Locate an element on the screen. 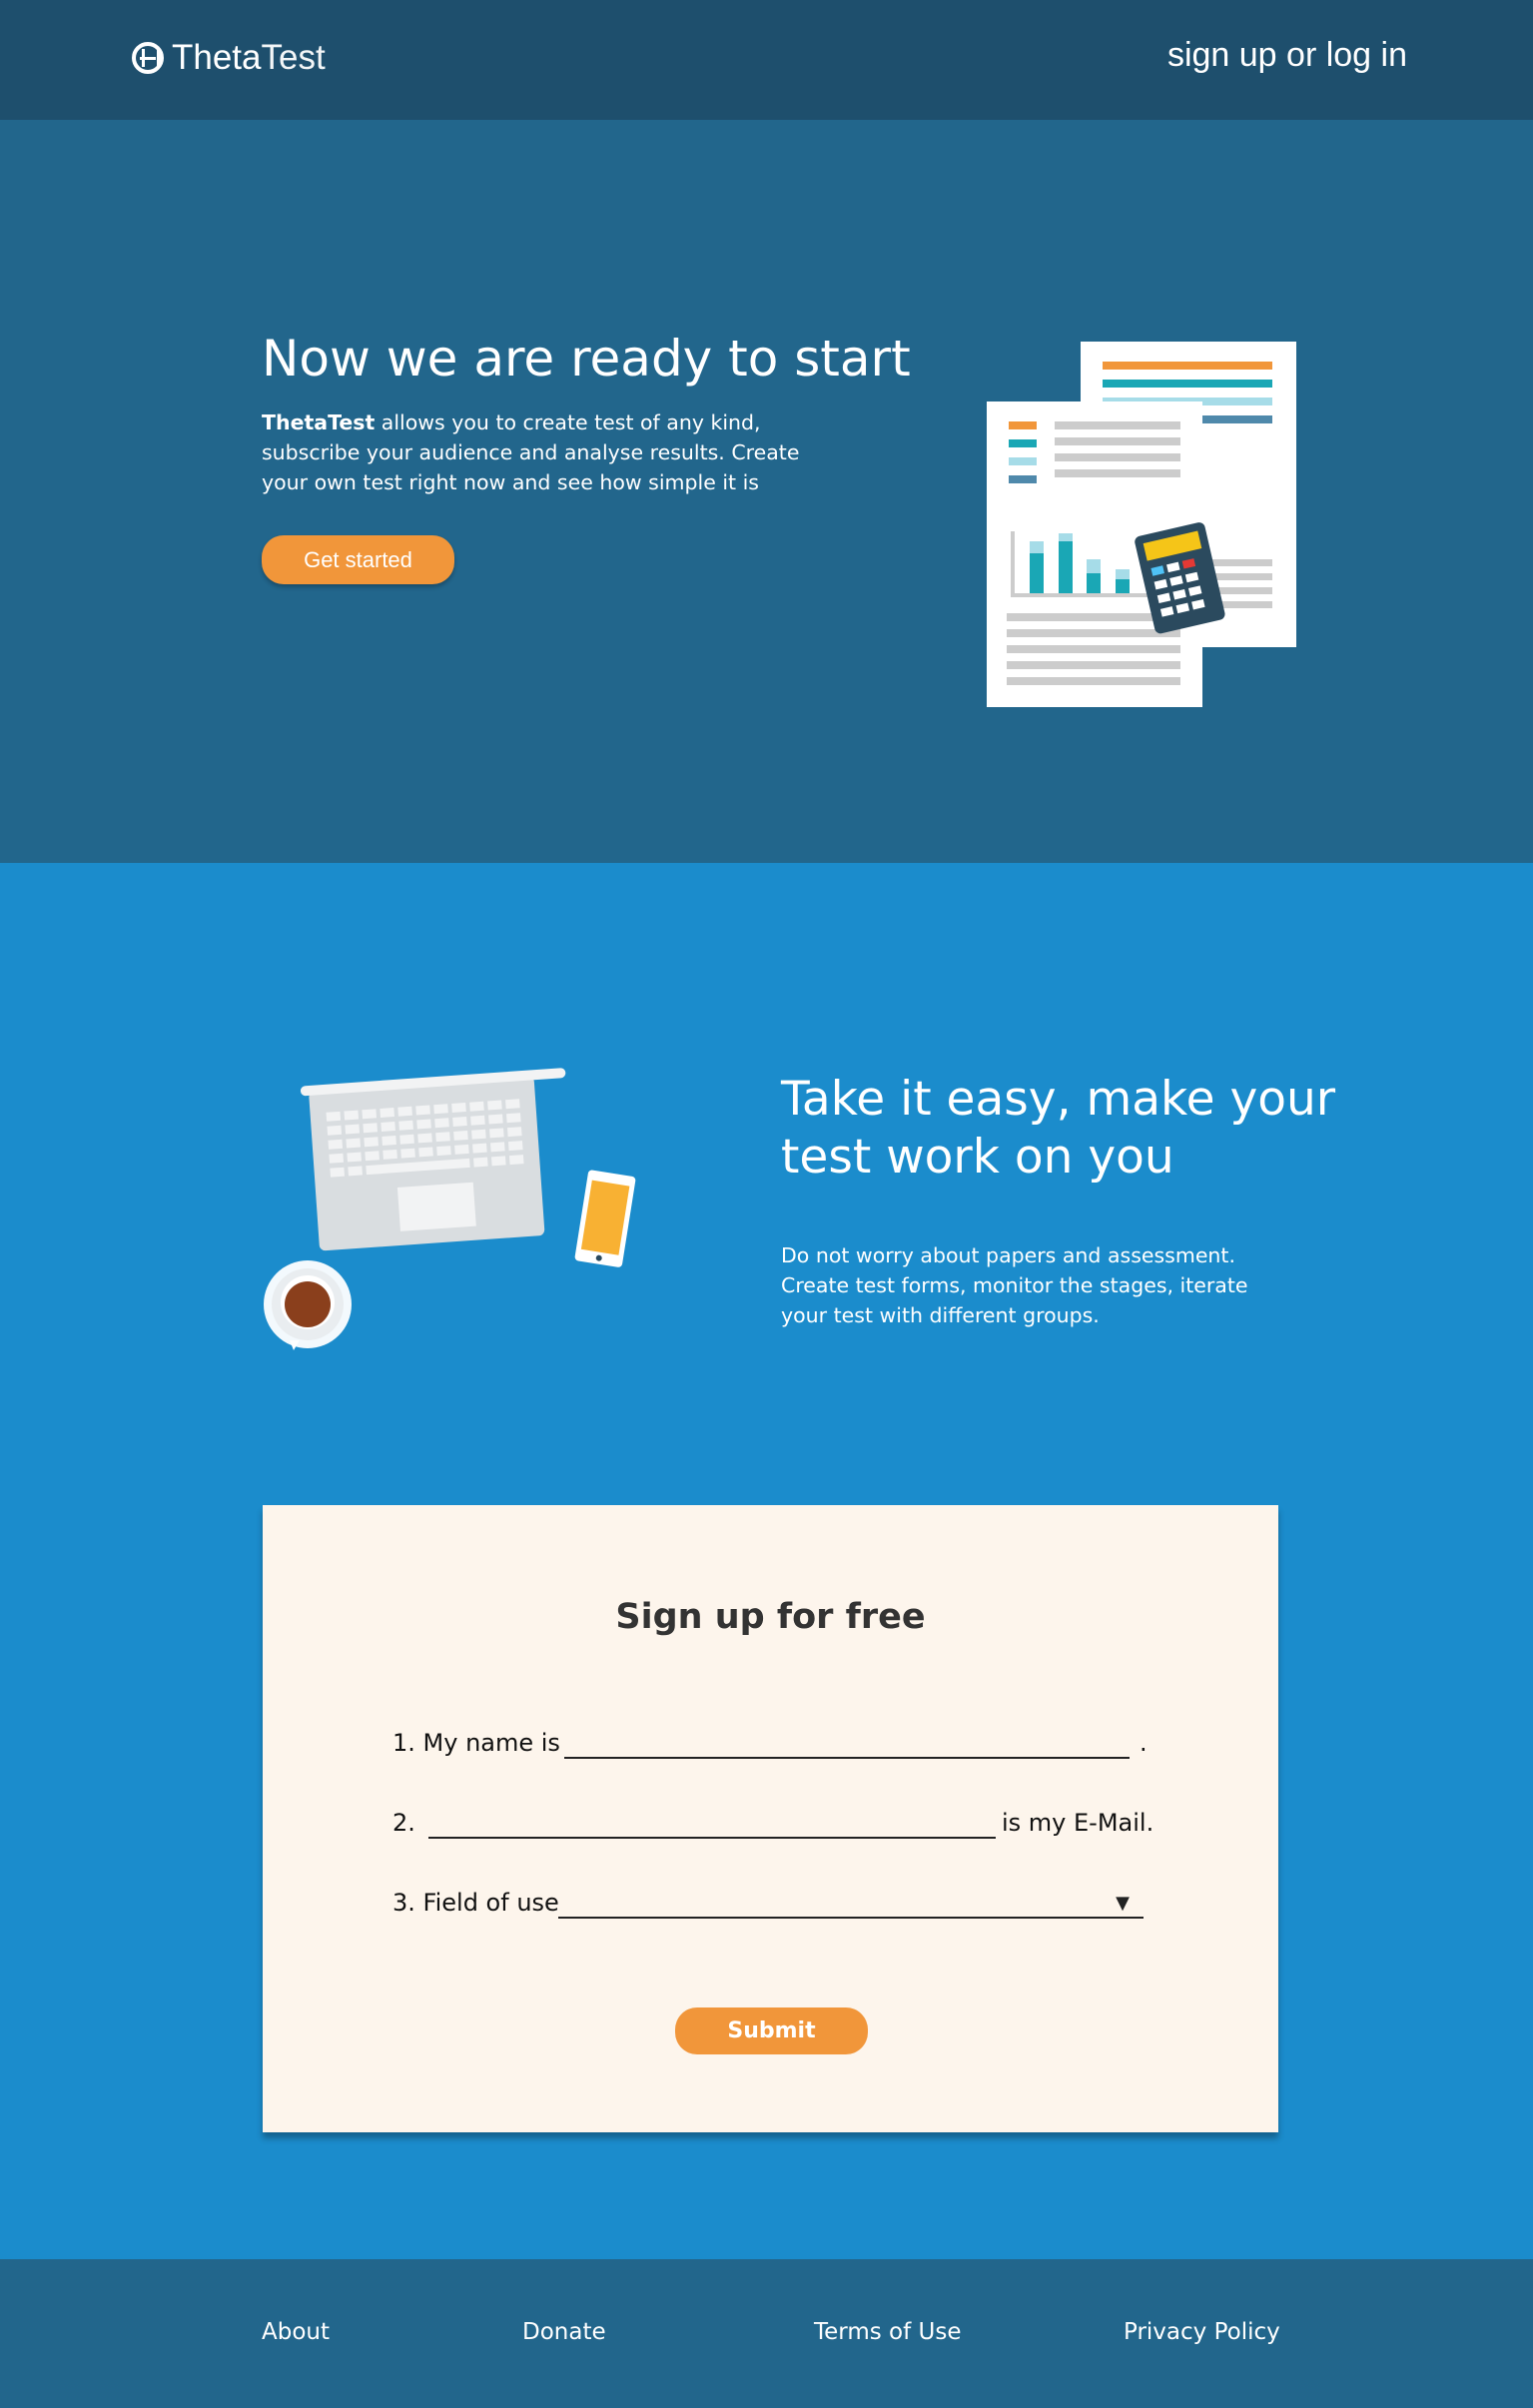 This screenshot has width=1533, height=2408. field-of-use-row: 3. Field of use ▼ is located at coordinates (772, 1905).